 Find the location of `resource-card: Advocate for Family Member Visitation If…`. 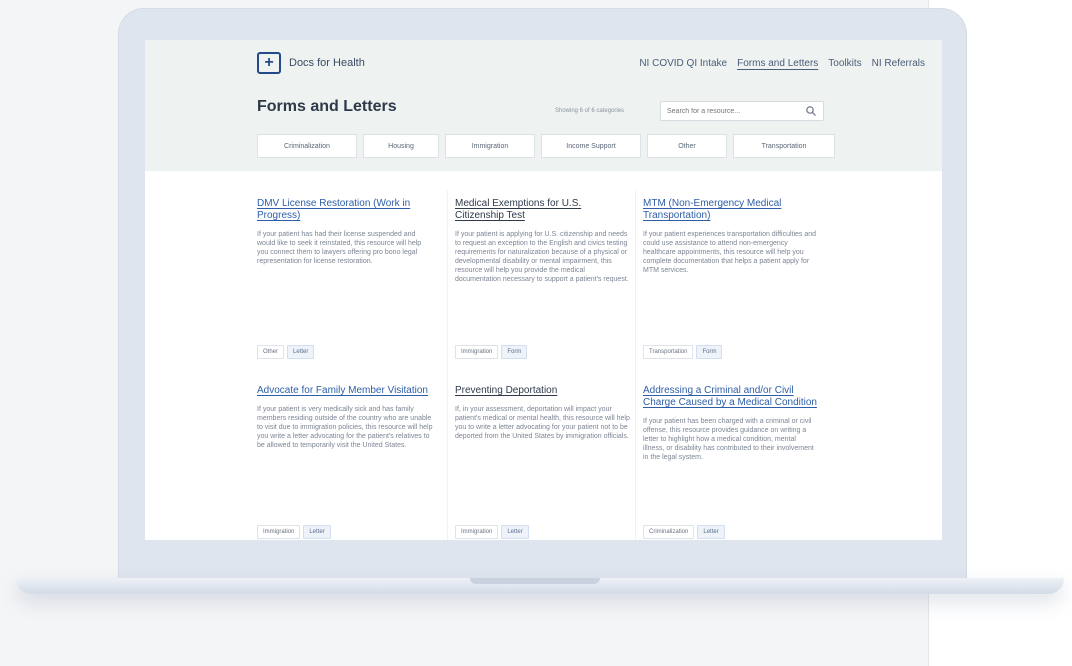

resource-card: Advocate for Family Member Visitation If… is located at coordinates (345, 462).